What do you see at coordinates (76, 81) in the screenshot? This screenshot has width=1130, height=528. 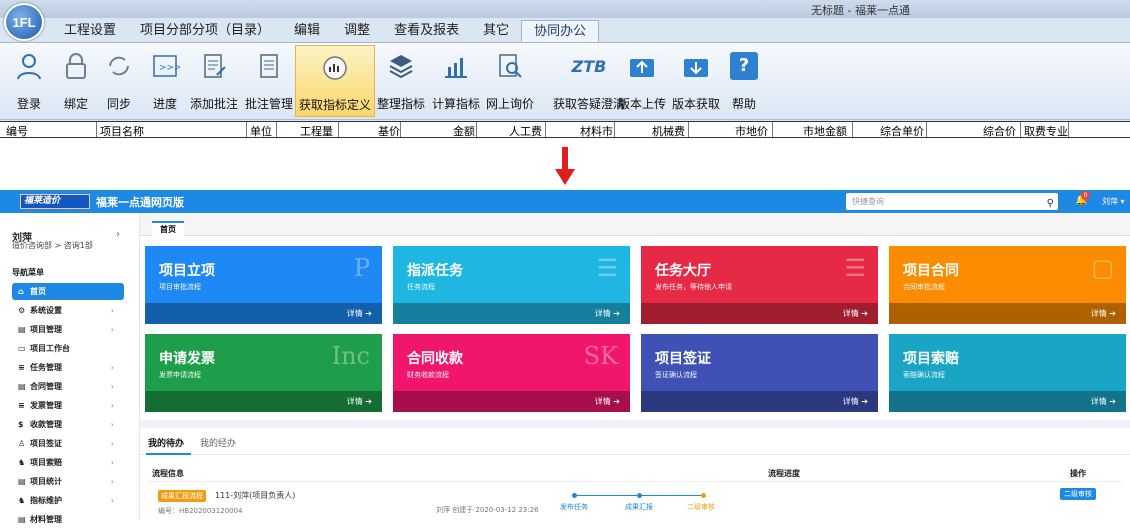 I see `ribbon-button-1: 绑定` at bounding box center [76, 81].